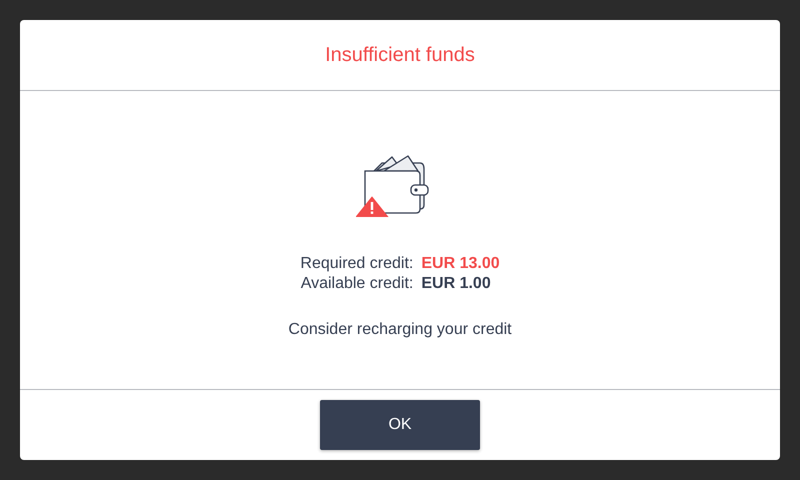 This screenshot has height=480, width=800. Describe the element at coordinates (456, 284) in the screenshot. I see `credit-value: EUR 1.00` at that location.